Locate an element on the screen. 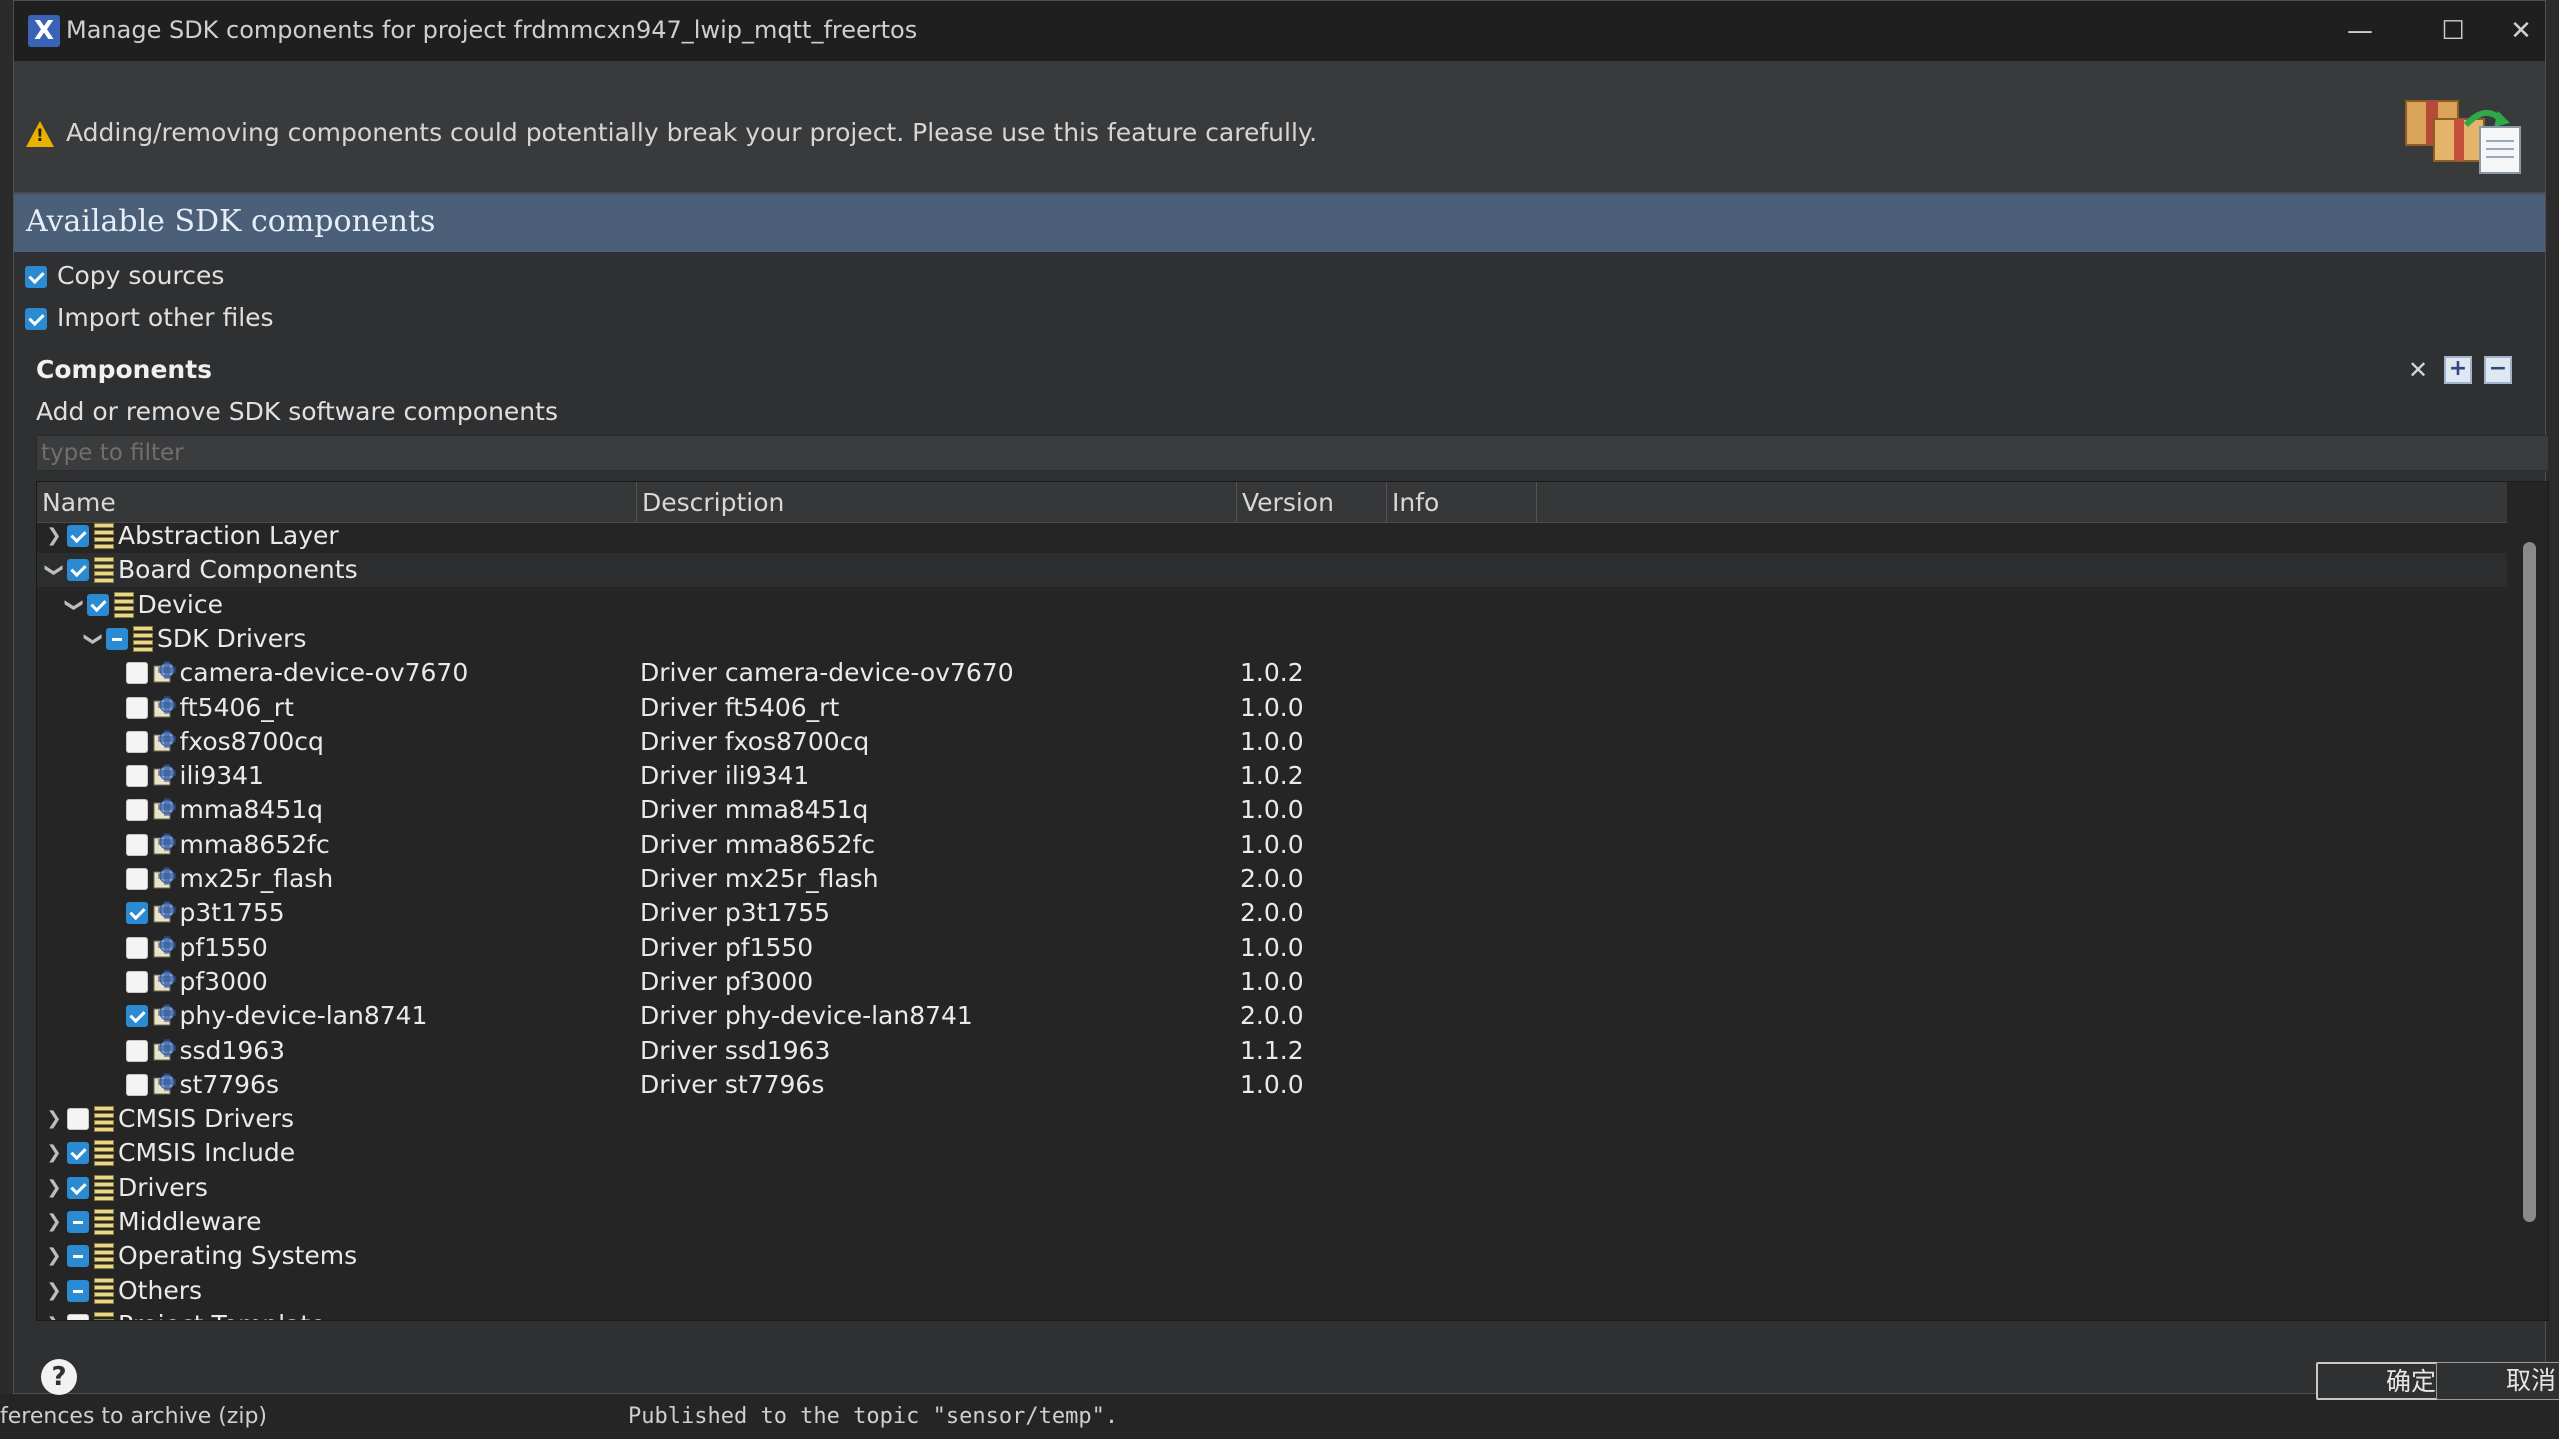 The width and height of the screenshot is (2559, 1439). row-name: SDK Drivers is located at coordinates (232, 638).